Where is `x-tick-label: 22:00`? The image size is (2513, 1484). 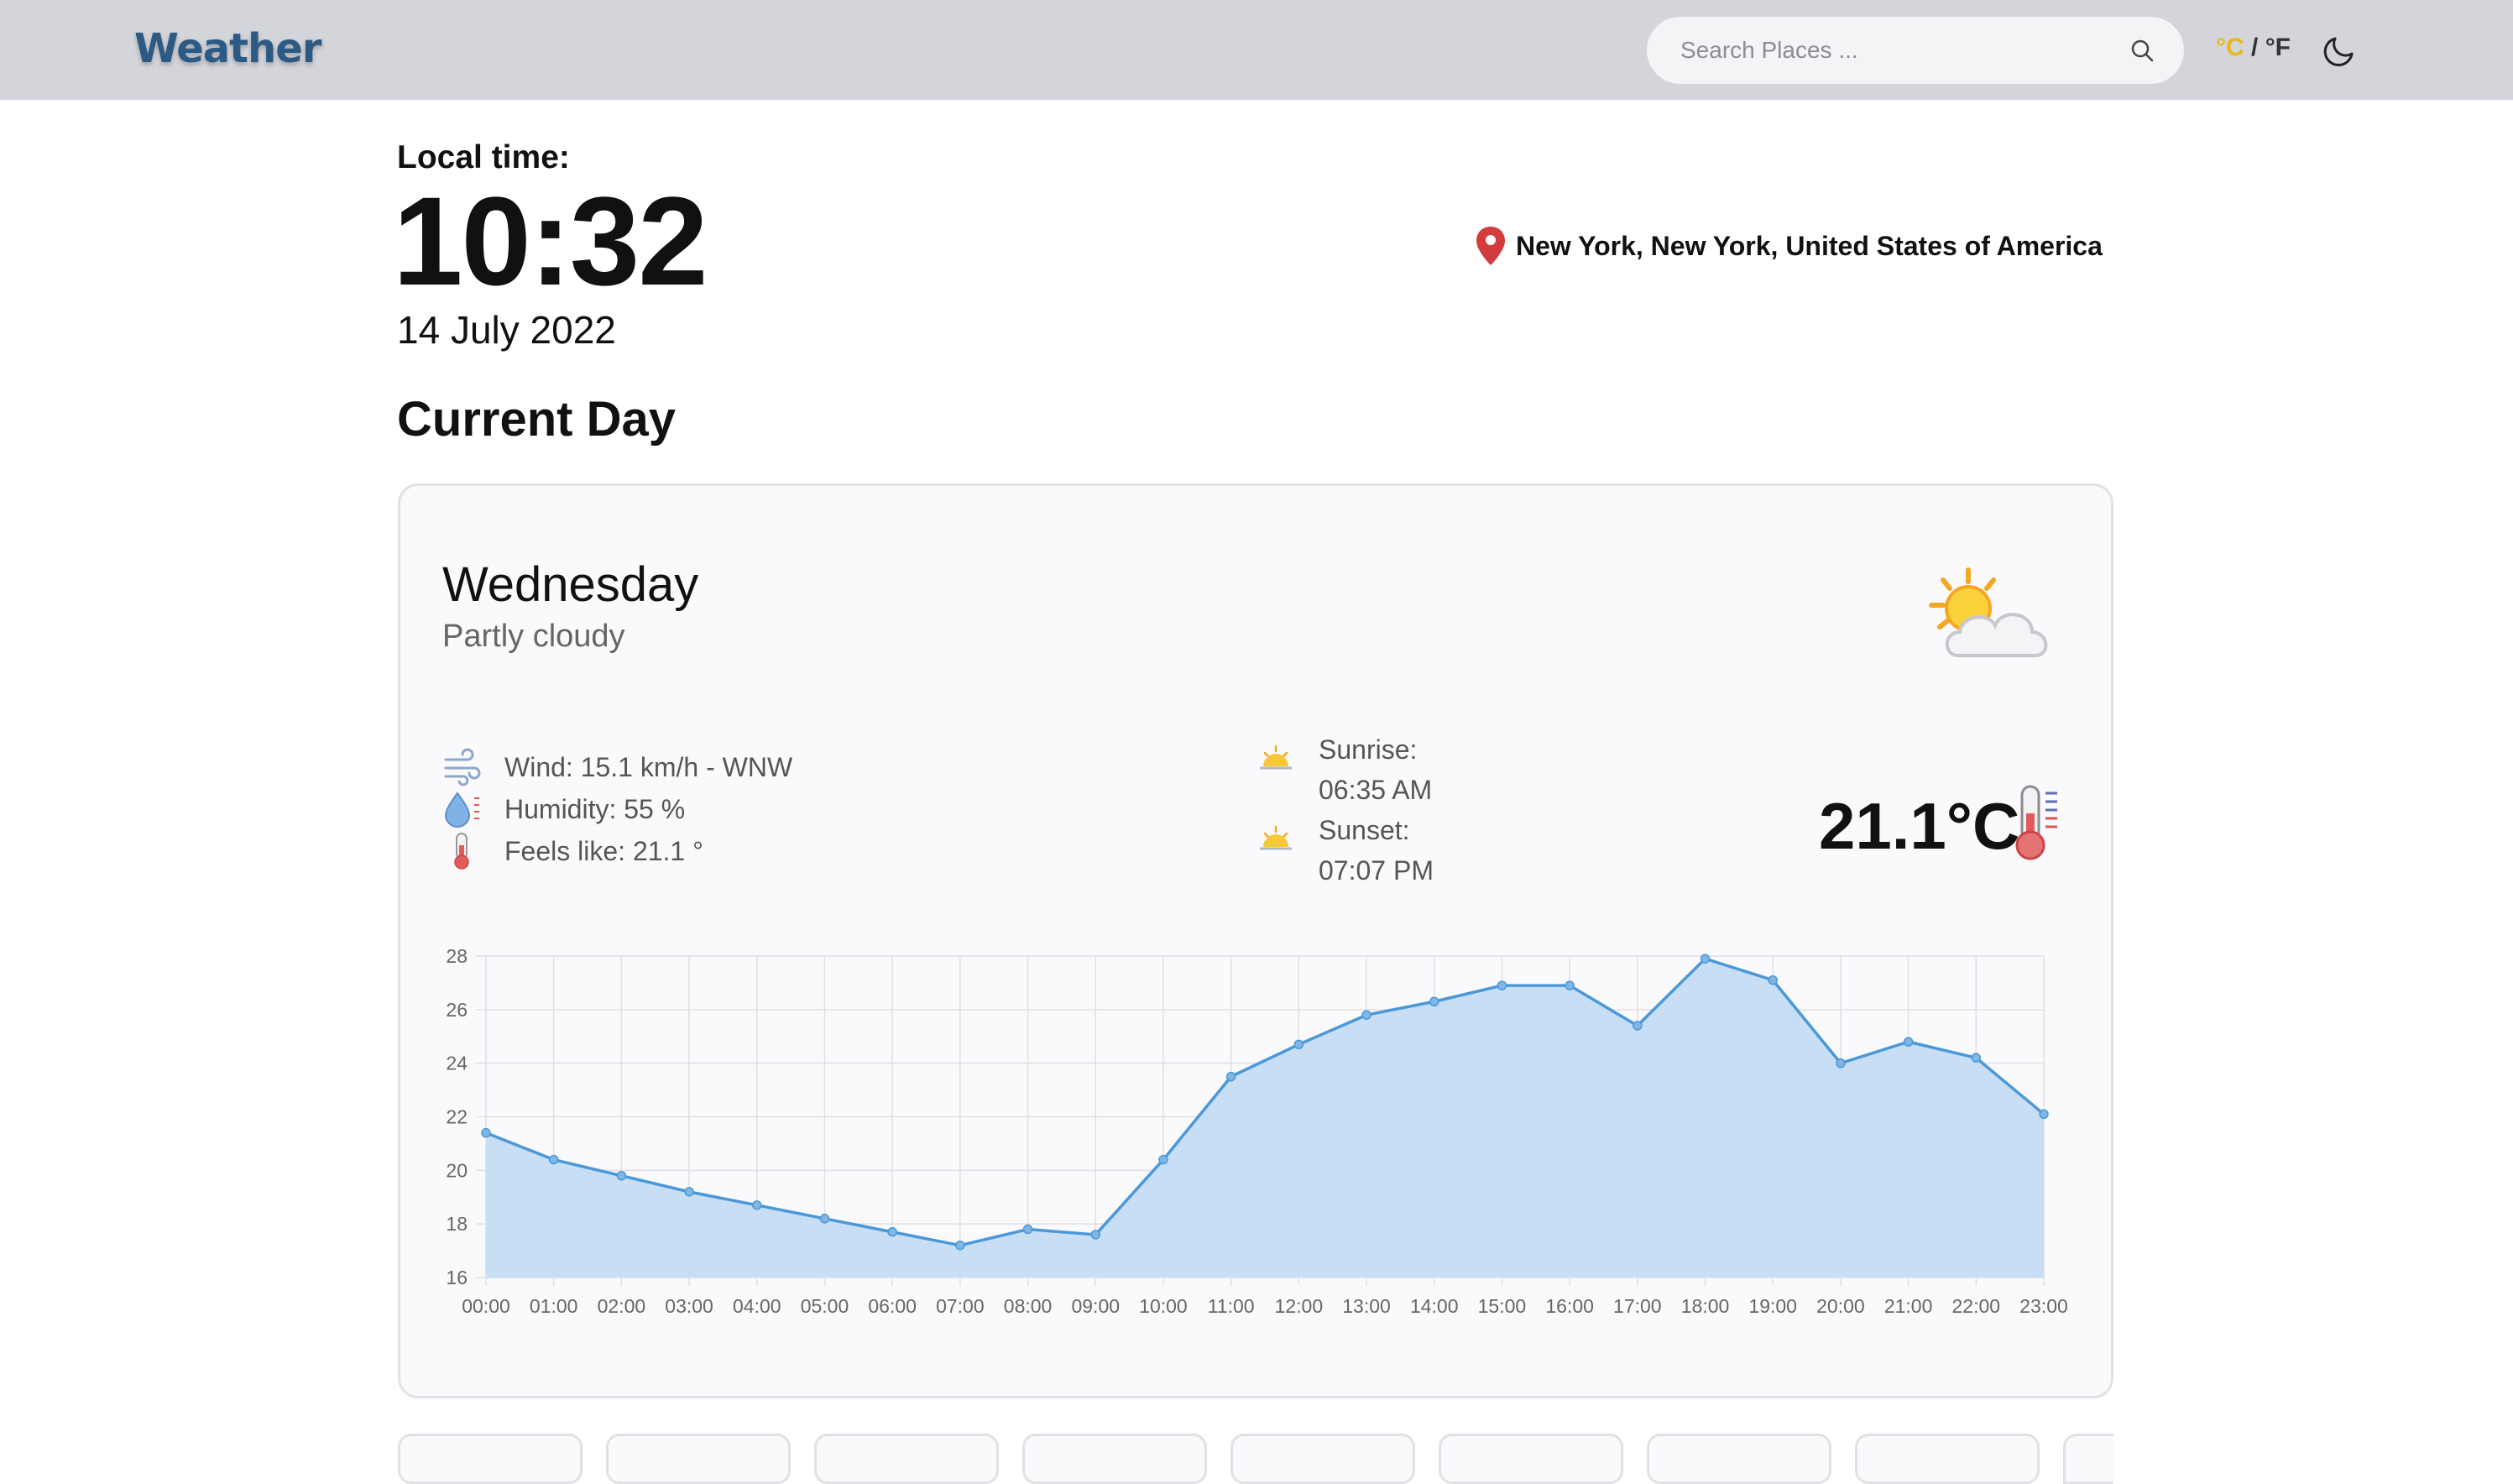 x-tick-label: 22:00 is located at coordinates (1976, 1306).